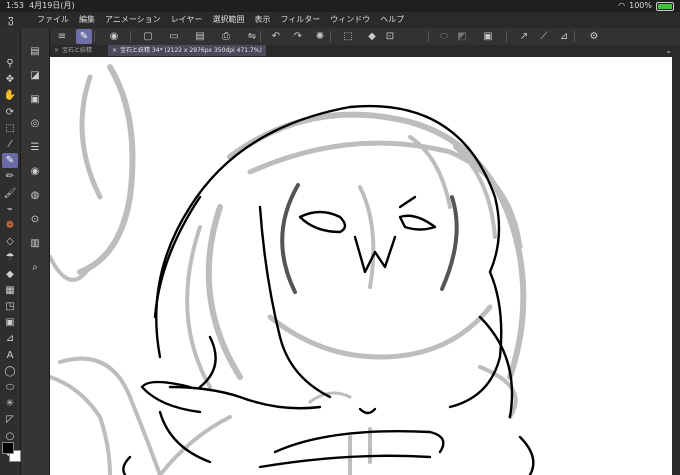 The width and height of the screenshot is (680, 475). Describe the element at coordinates (10, 193) in the screenshot. I see `brush-icon: 🖌` at that location.